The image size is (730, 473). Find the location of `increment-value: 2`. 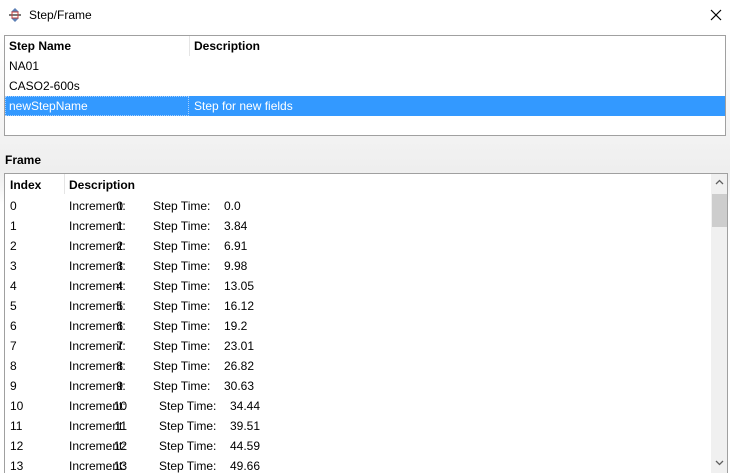

increment-value: 2 is located at coordinates (119, 246).